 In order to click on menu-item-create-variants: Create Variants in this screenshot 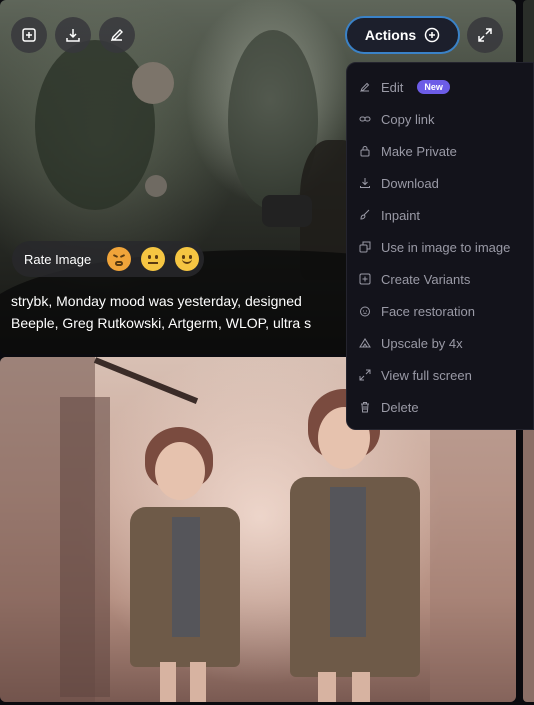, I will do `click(440, 279)`.